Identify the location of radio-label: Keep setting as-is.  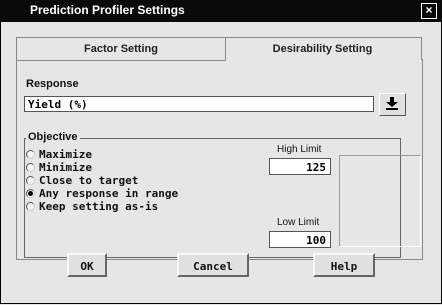
(99, 206).